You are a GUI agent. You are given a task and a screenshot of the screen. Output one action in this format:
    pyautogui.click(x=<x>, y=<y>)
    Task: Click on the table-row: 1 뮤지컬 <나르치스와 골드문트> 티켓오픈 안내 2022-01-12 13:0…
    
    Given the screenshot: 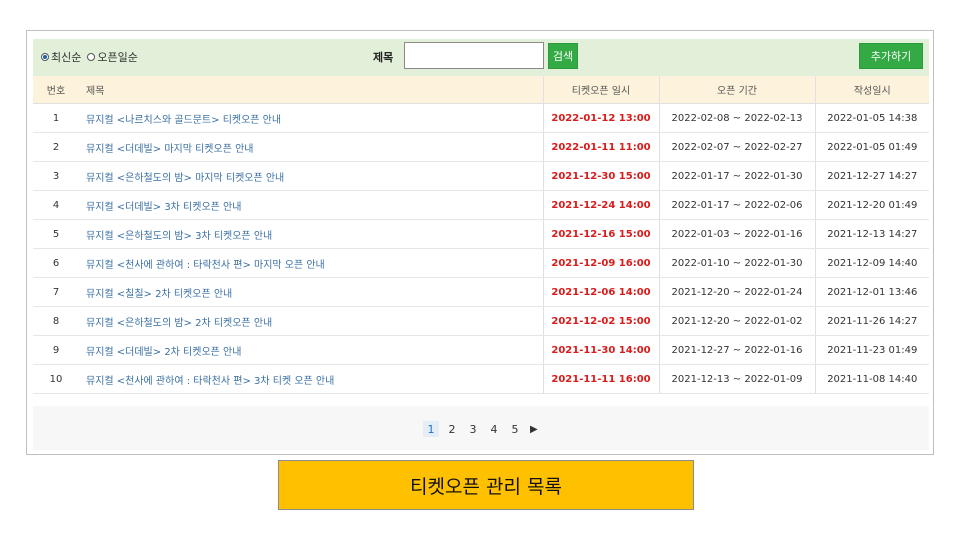 What is the action you would take?
    pyautogui.click(x=481, y=118)
    